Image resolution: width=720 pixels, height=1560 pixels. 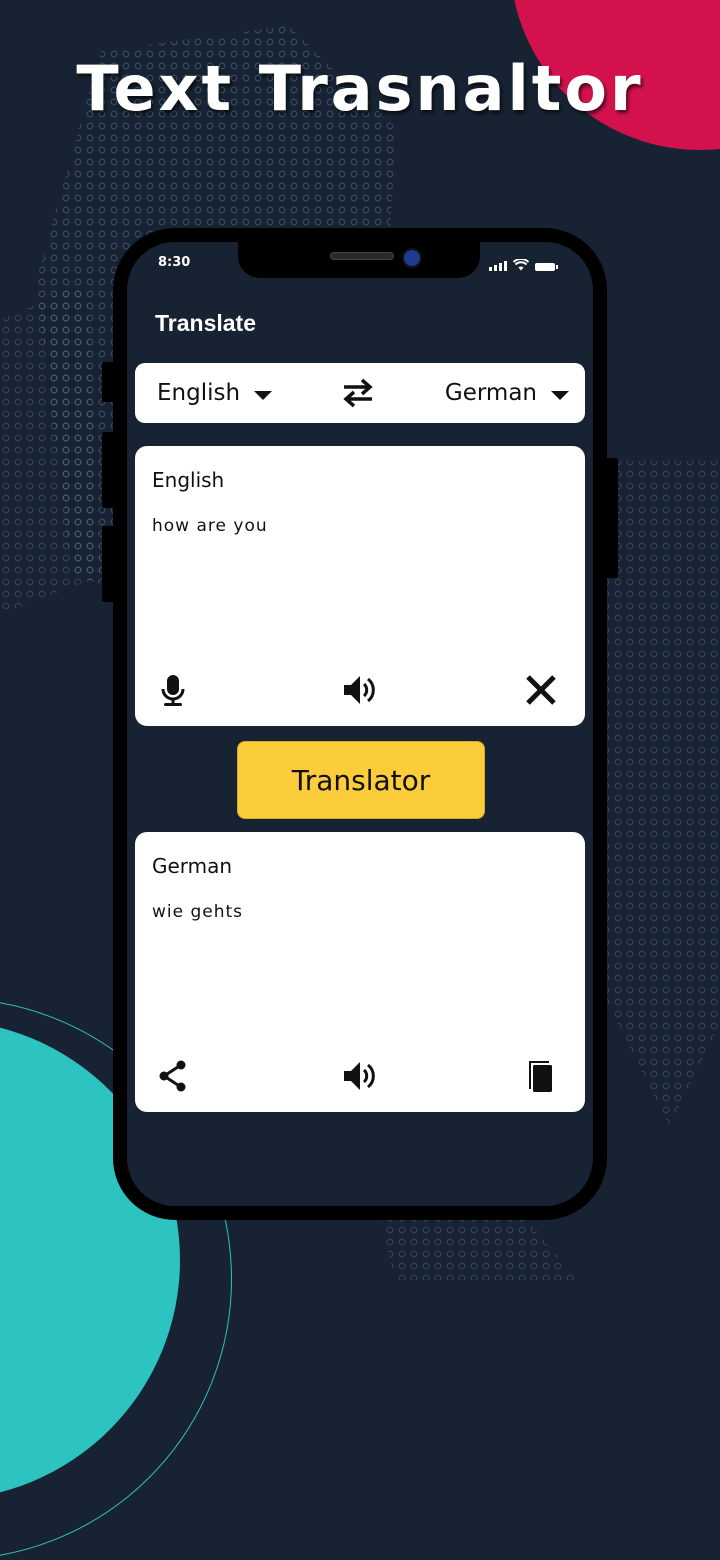 I want to click on close-icon, so click(x=541, y=690).